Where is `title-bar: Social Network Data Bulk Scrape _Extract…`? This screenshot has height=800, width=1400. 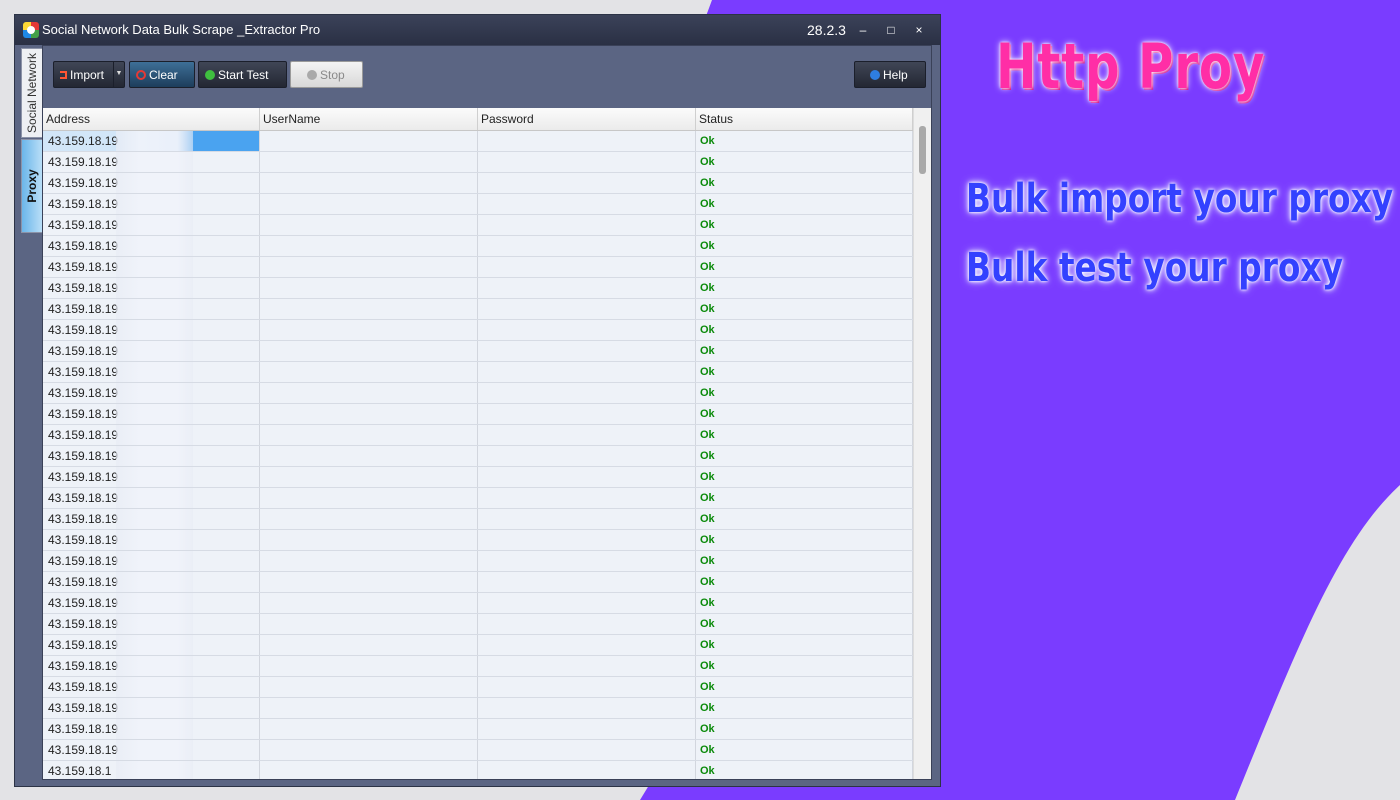
title-bar: Social Network Data Bulk Scrape _Extract… is located at coordinates (477, 30).